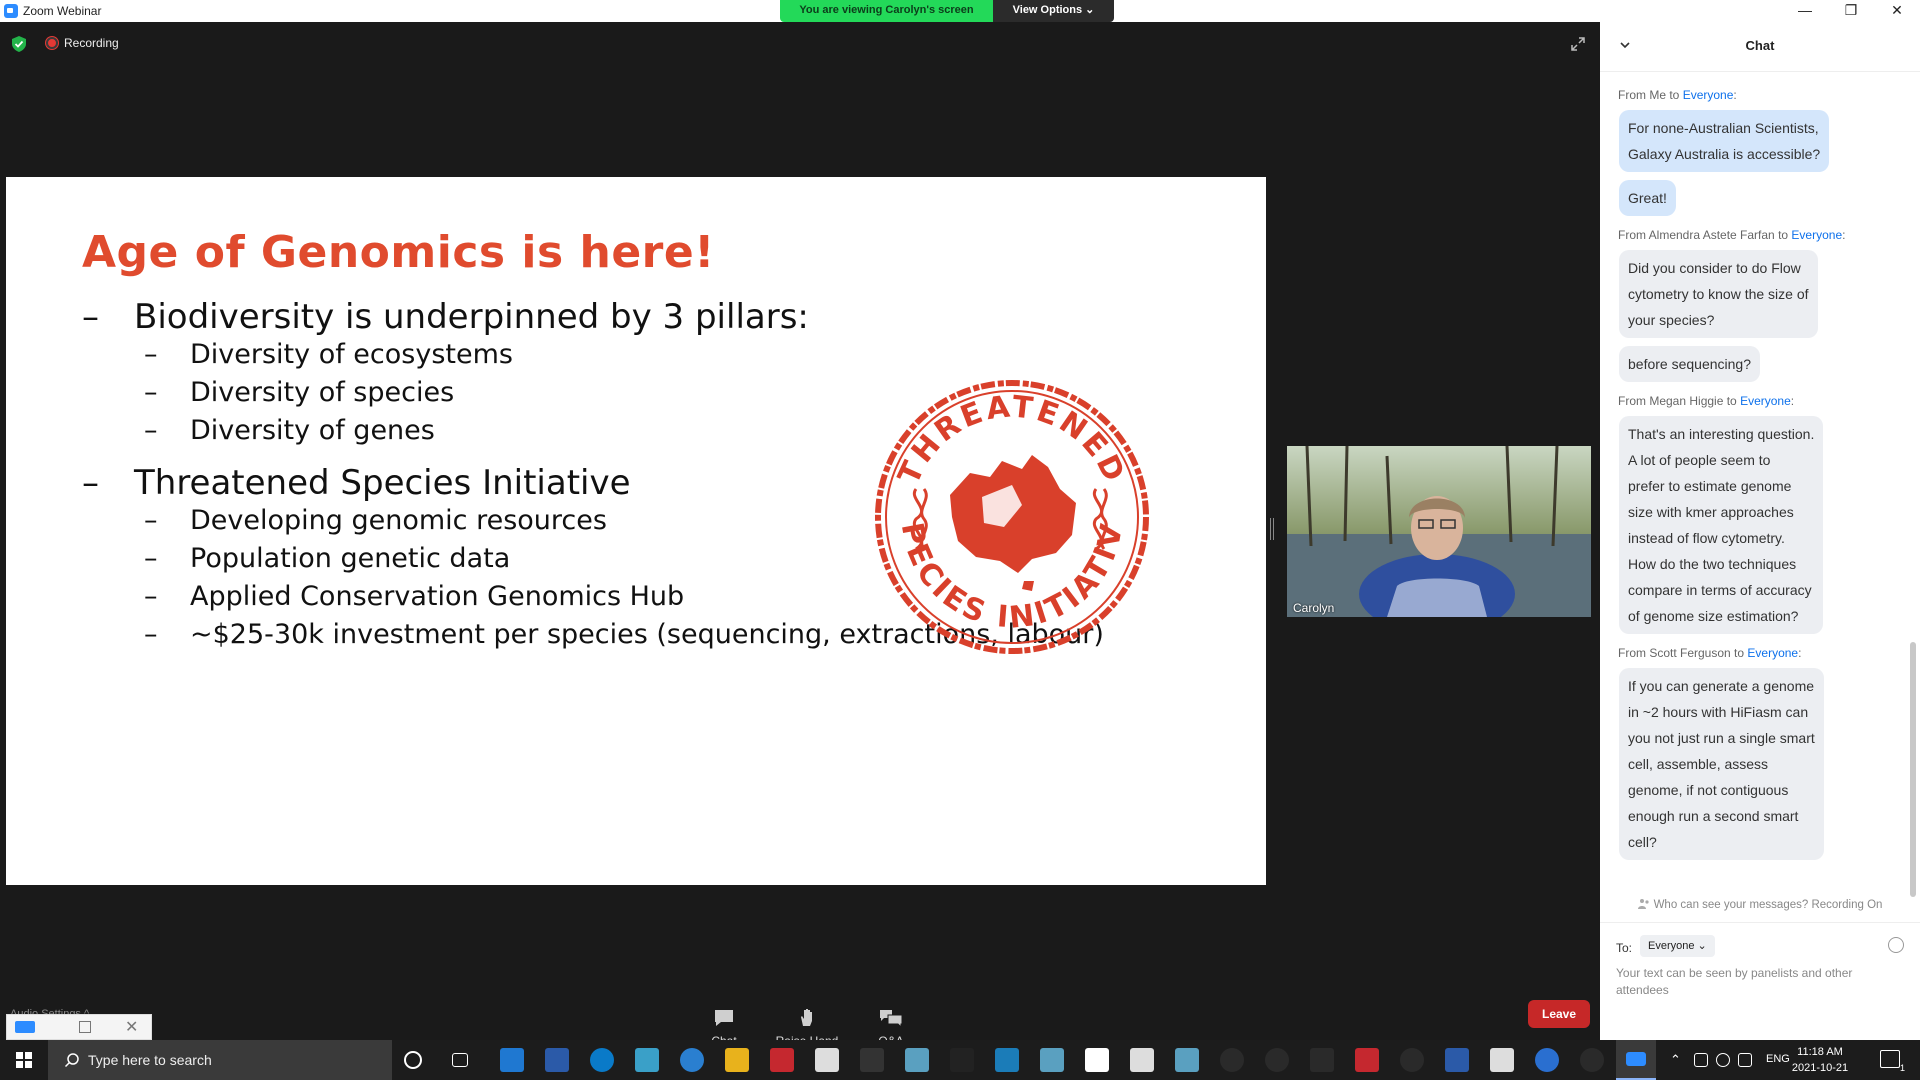 This screenshot has width=1920, height=1080. I want to click on chat-message-sender: From Megan Higgie to Everyone:, so click(1706, 401).